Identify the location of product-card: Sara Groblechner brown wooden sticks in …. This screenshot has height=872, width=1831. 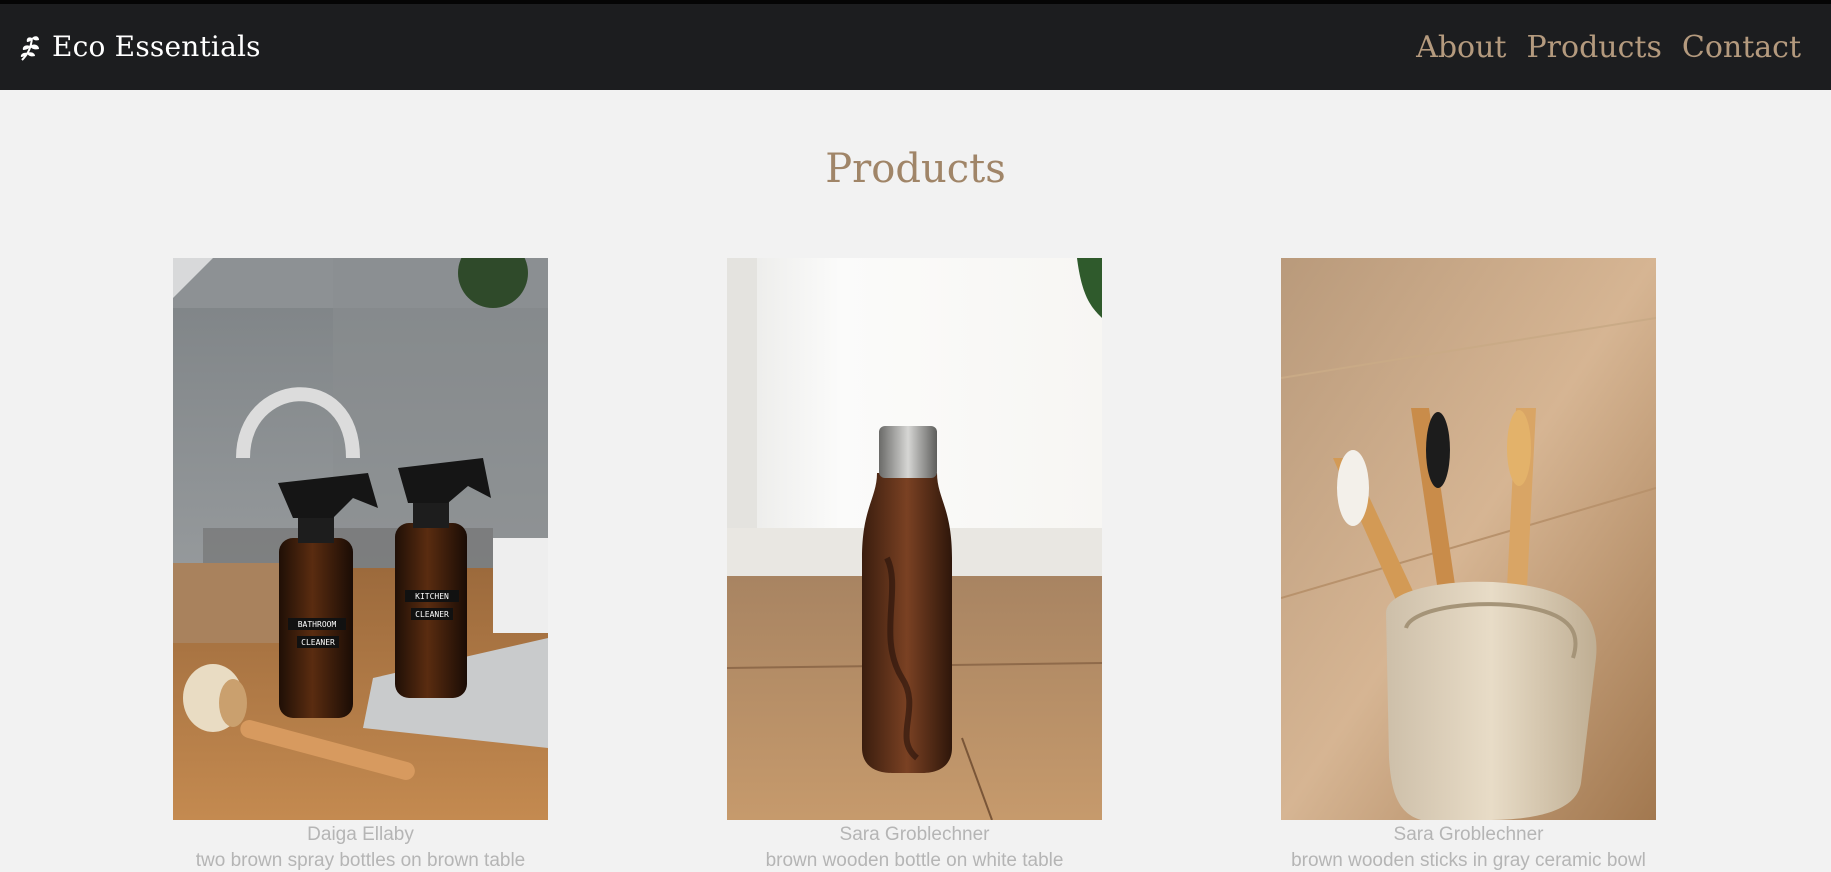
(1468, 565).